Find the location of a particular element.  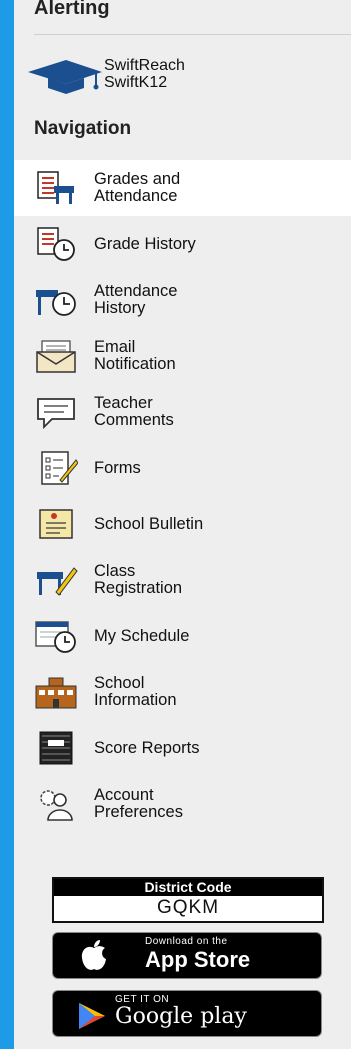

nav-item-account-preferences: Account Preferences is located at coordinates (182, 804).